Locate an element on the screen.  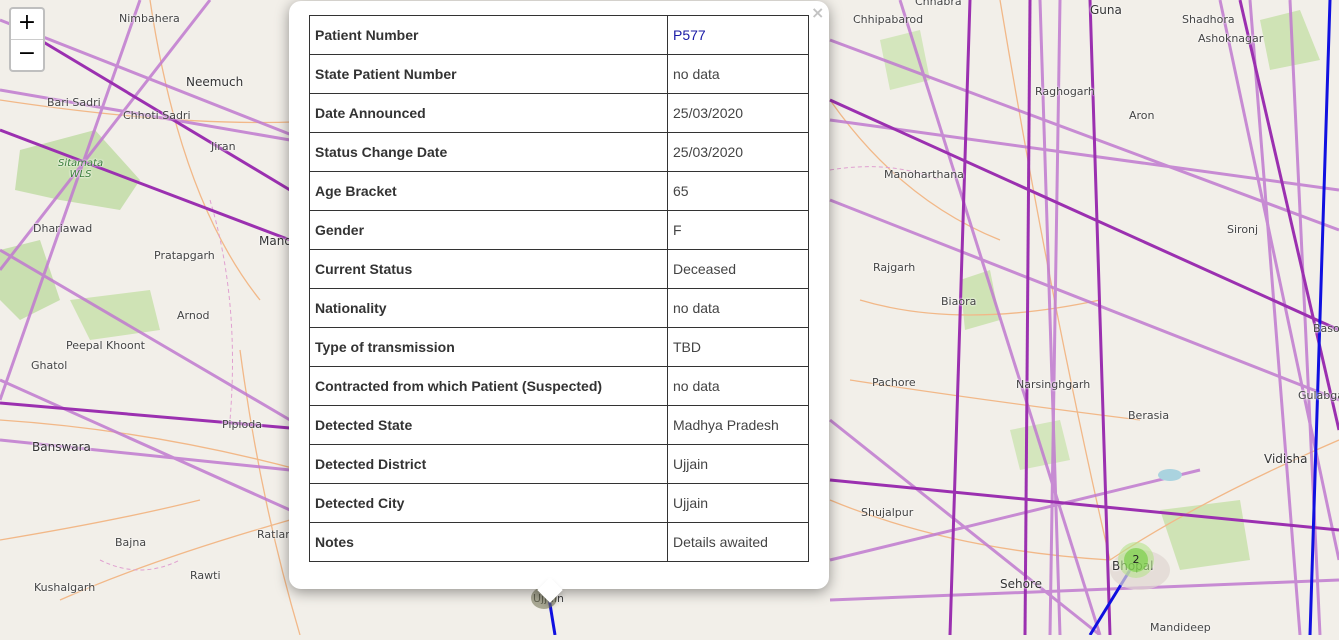
place-label: Manoharthana is located at coordinates (924, 174).